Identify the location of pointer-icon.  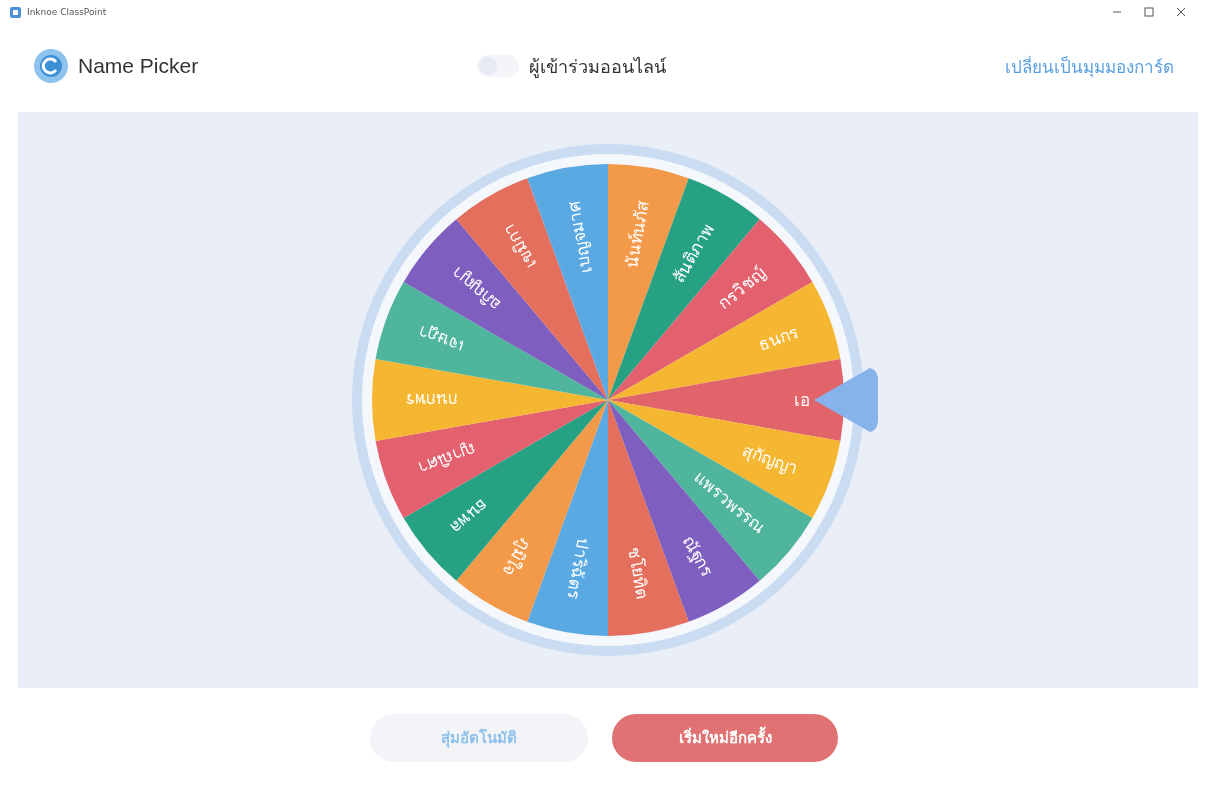
(846, 400).